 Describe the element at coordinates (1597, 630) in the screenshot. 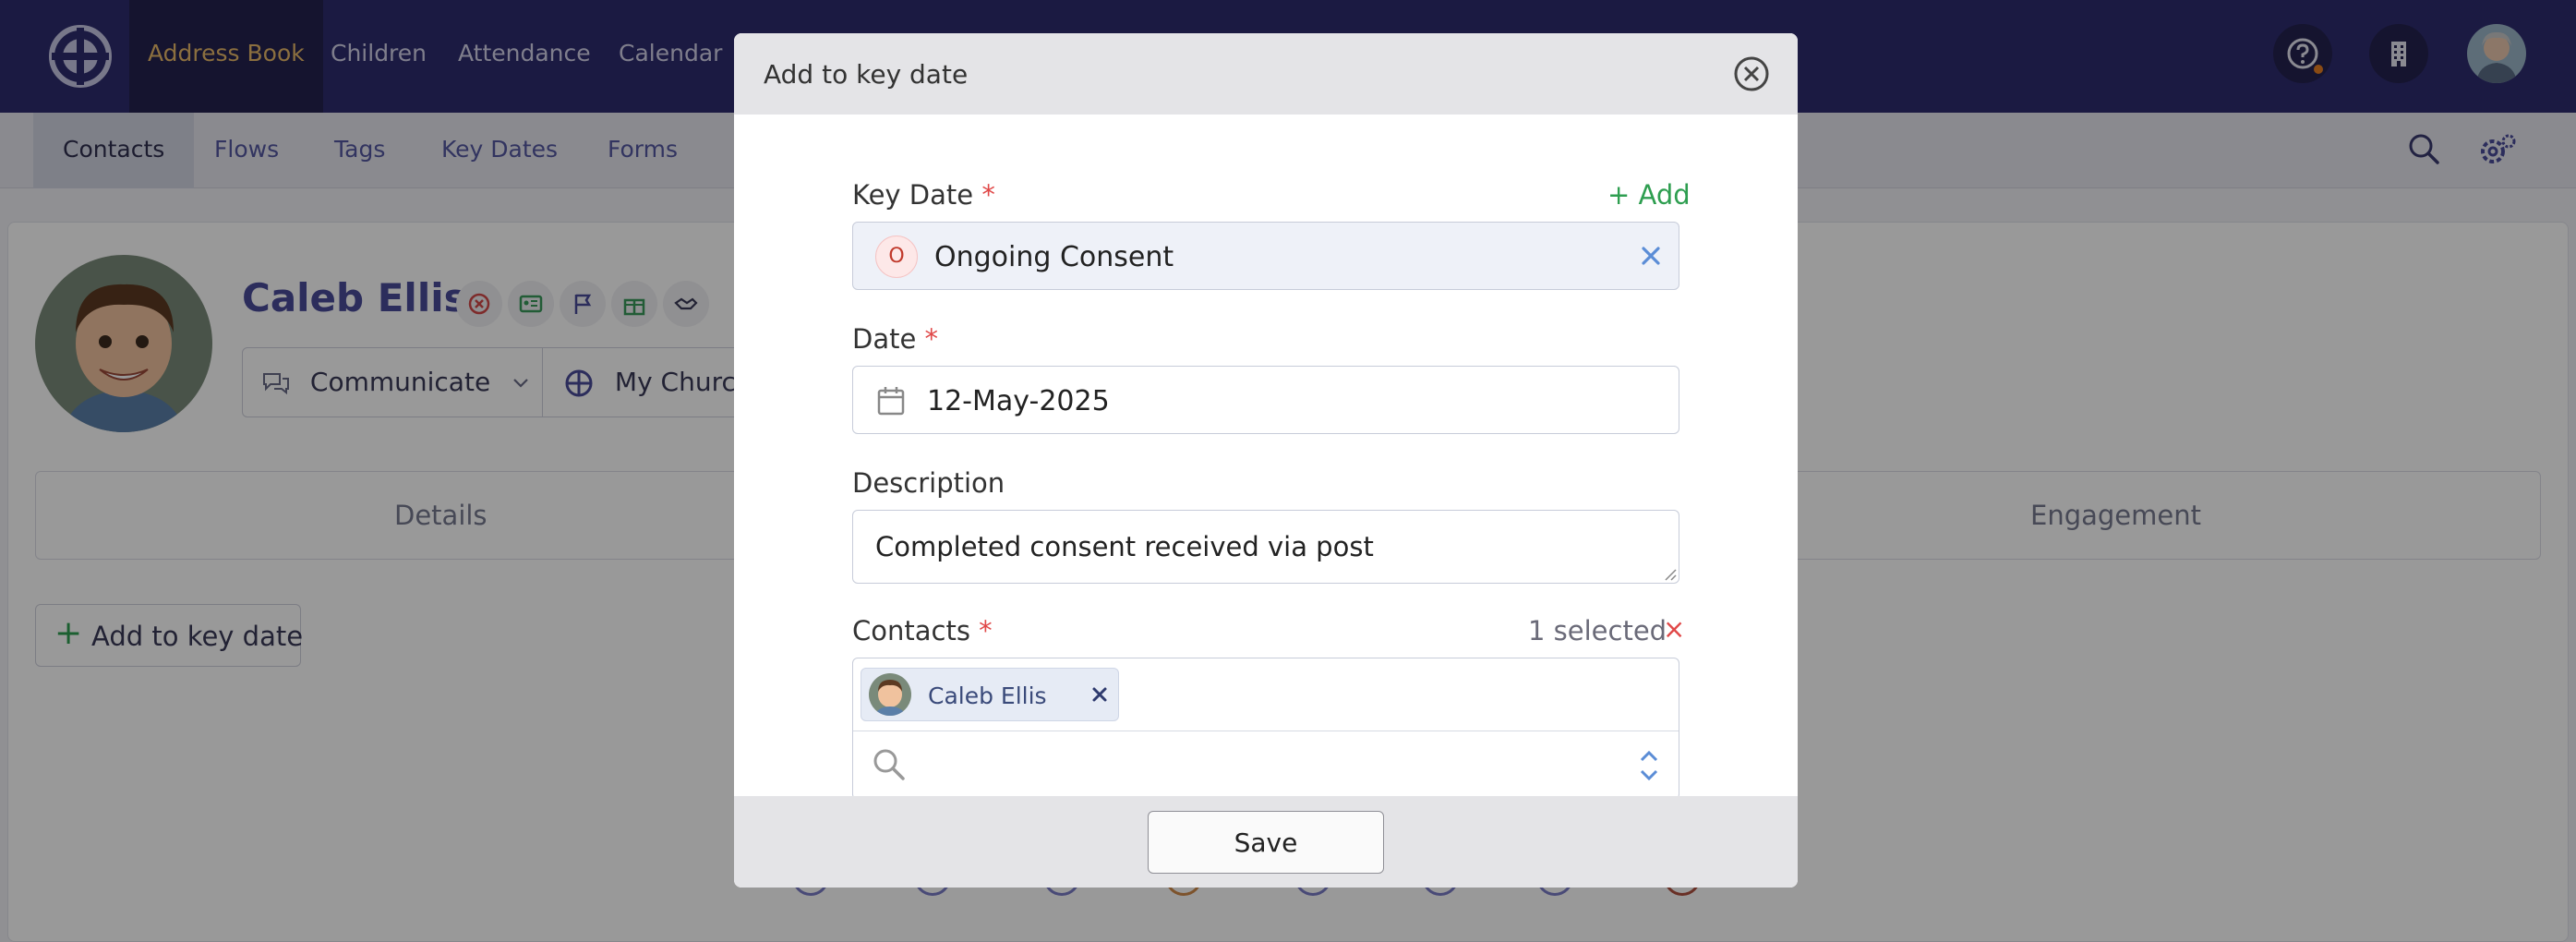

I see `selected-count: 1 selected` at that location.